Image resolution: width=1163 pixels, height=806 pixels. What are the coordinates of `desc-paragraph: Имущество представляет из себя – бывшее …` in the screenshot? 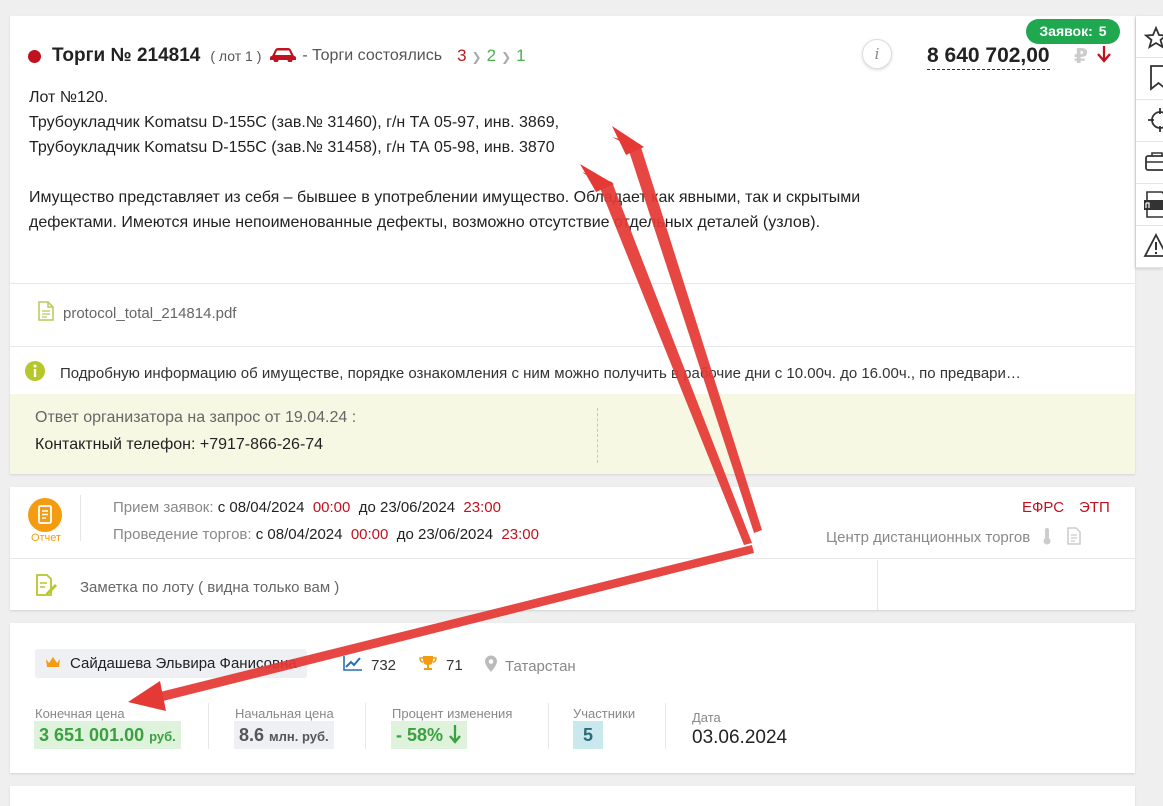 It's located at (445, 210).